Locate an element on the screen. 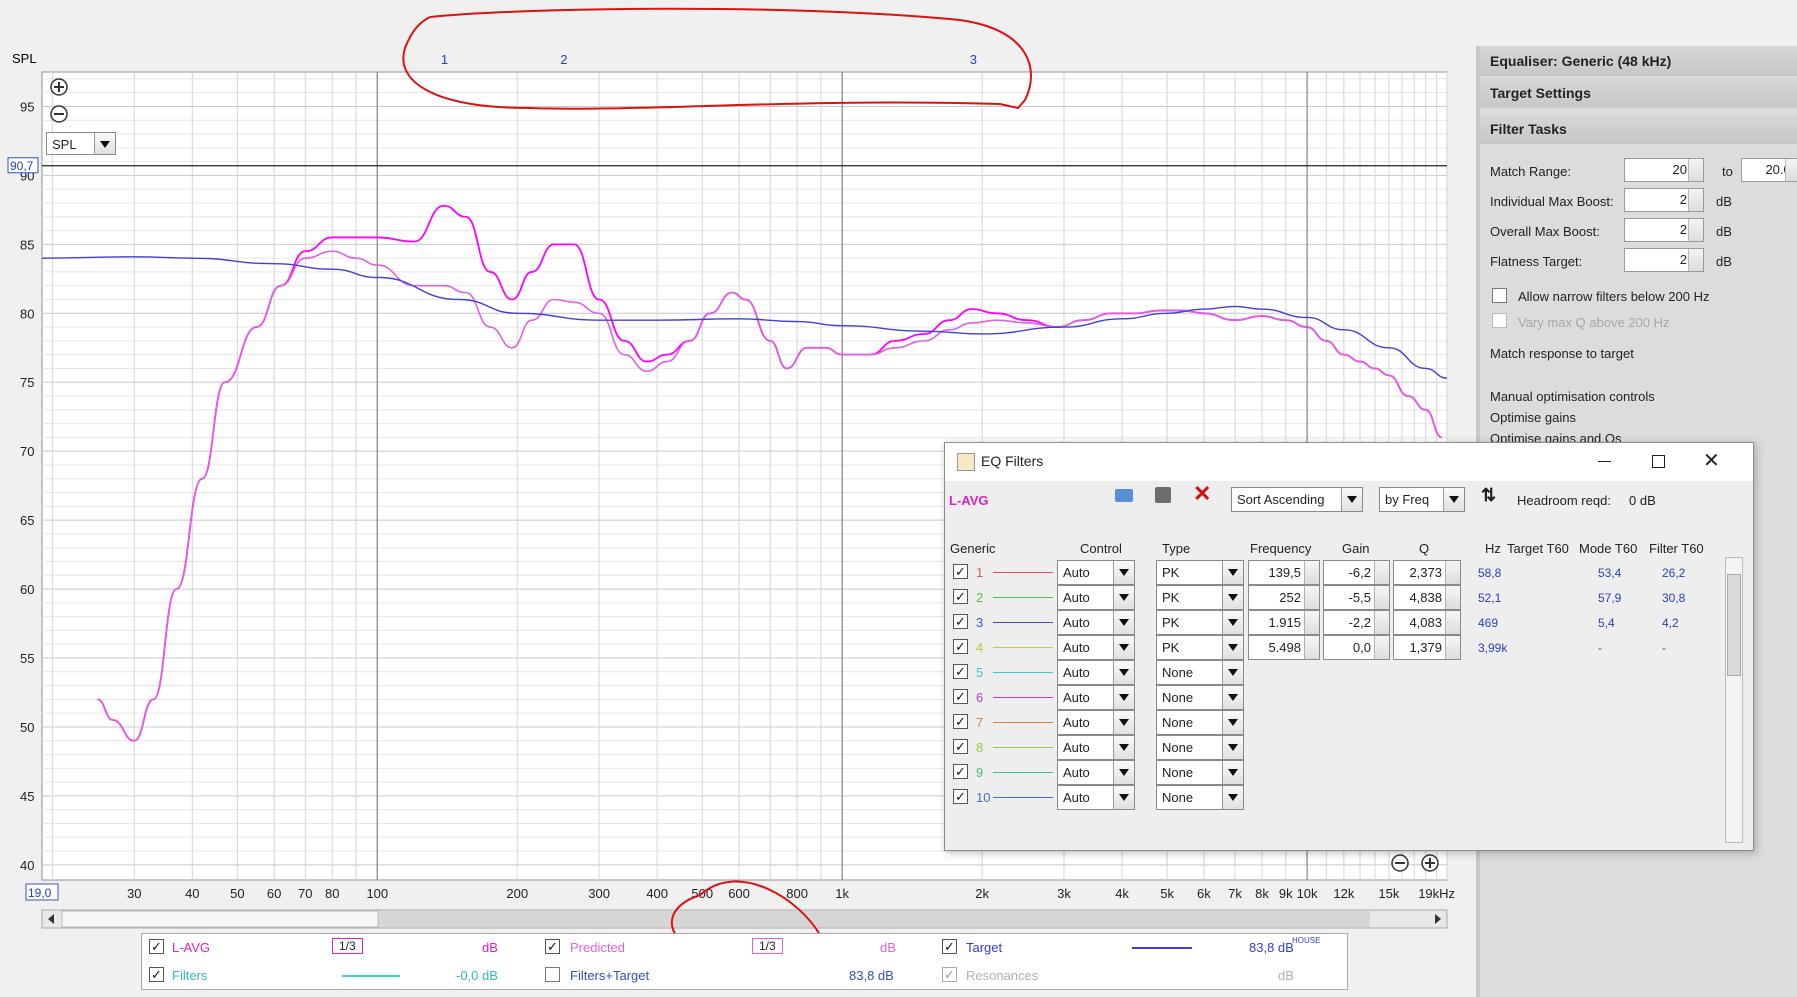 The height and width of the screenshot is (997, 1797). filter-gain: 0,0 is located at coordinates (1356, 647).